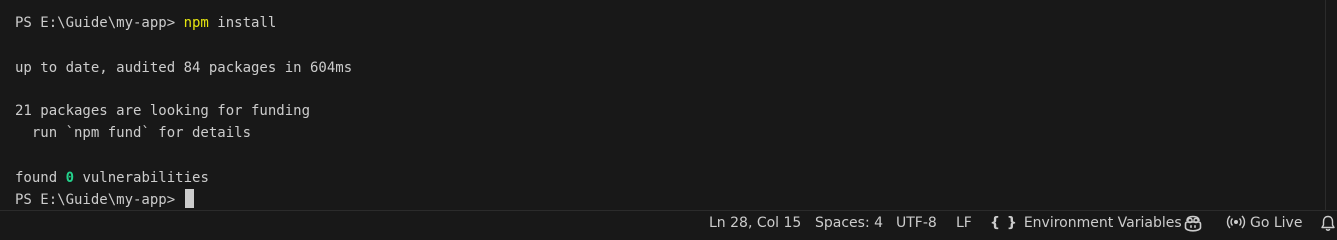  What do you see at coordinates (189, 198) in the screenshot?
I see `terminal-cursor` at bounding box center [189, 198].